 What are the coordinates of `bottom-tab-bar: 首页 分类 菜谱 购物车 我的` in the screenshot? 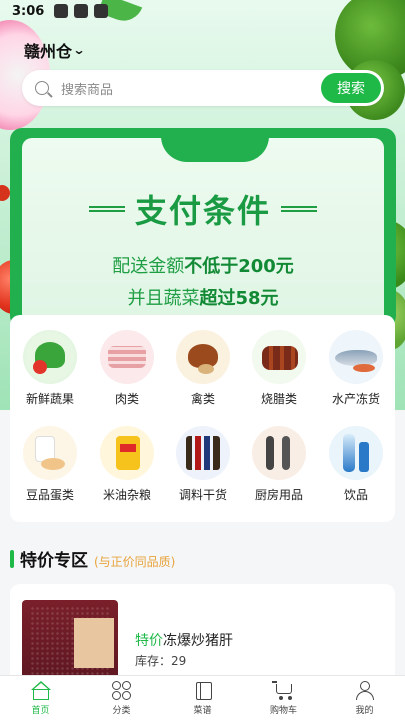 It's located at (202, 698).